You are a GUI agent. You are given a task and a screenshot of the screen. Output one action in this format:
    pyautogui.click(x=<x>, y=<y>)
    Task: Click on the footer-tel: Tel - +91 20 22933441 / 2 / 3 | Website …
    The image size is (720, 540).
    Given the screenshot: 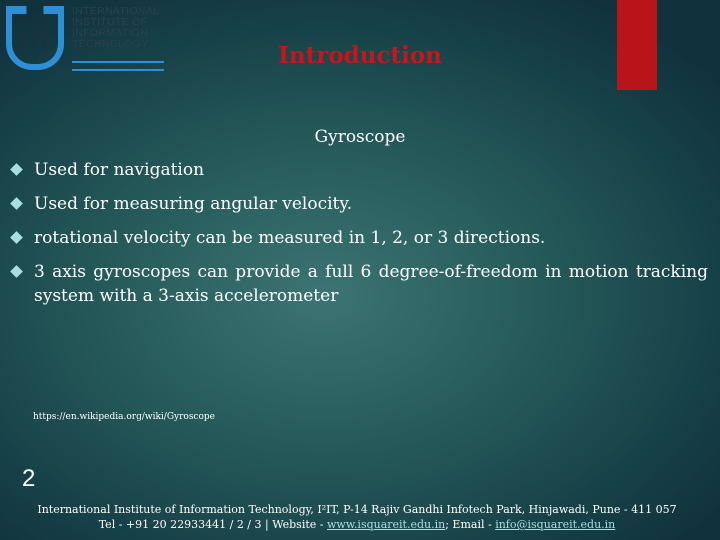 What is the action you would take?
    pyautogui.click(x=212, y=524)
    